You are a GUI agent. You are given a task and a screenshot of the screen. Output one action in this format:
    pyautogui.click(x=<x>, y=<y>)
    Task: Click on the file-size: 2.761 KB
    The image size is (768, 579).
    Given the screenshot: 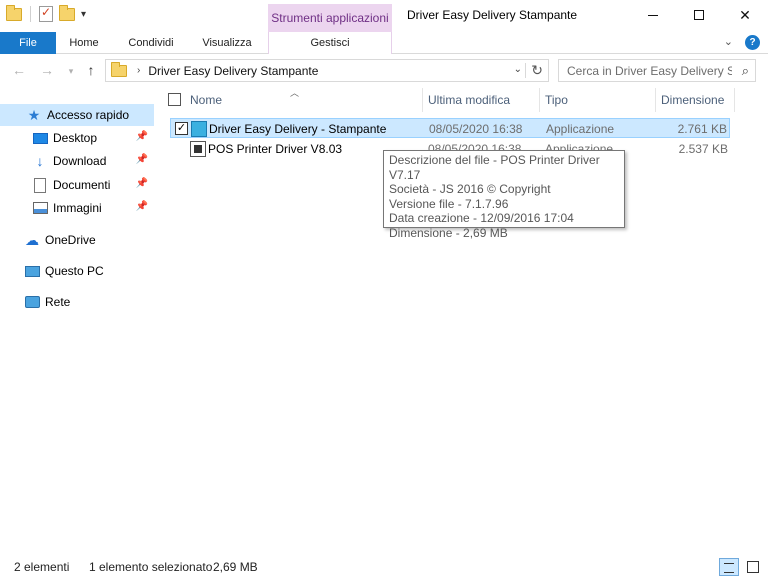 What is the action you would take?
    pyautogui.click(x=702, y=129)
    